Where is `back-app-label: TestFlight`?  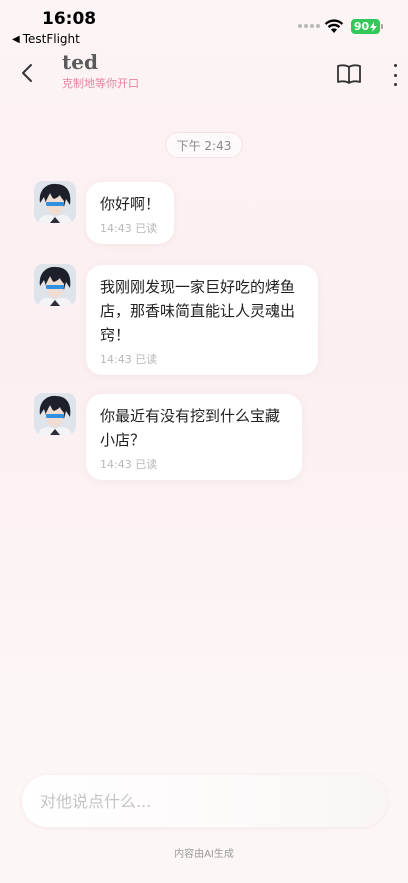
back-app-label: TestFlight is located at coordinates (51, 39).